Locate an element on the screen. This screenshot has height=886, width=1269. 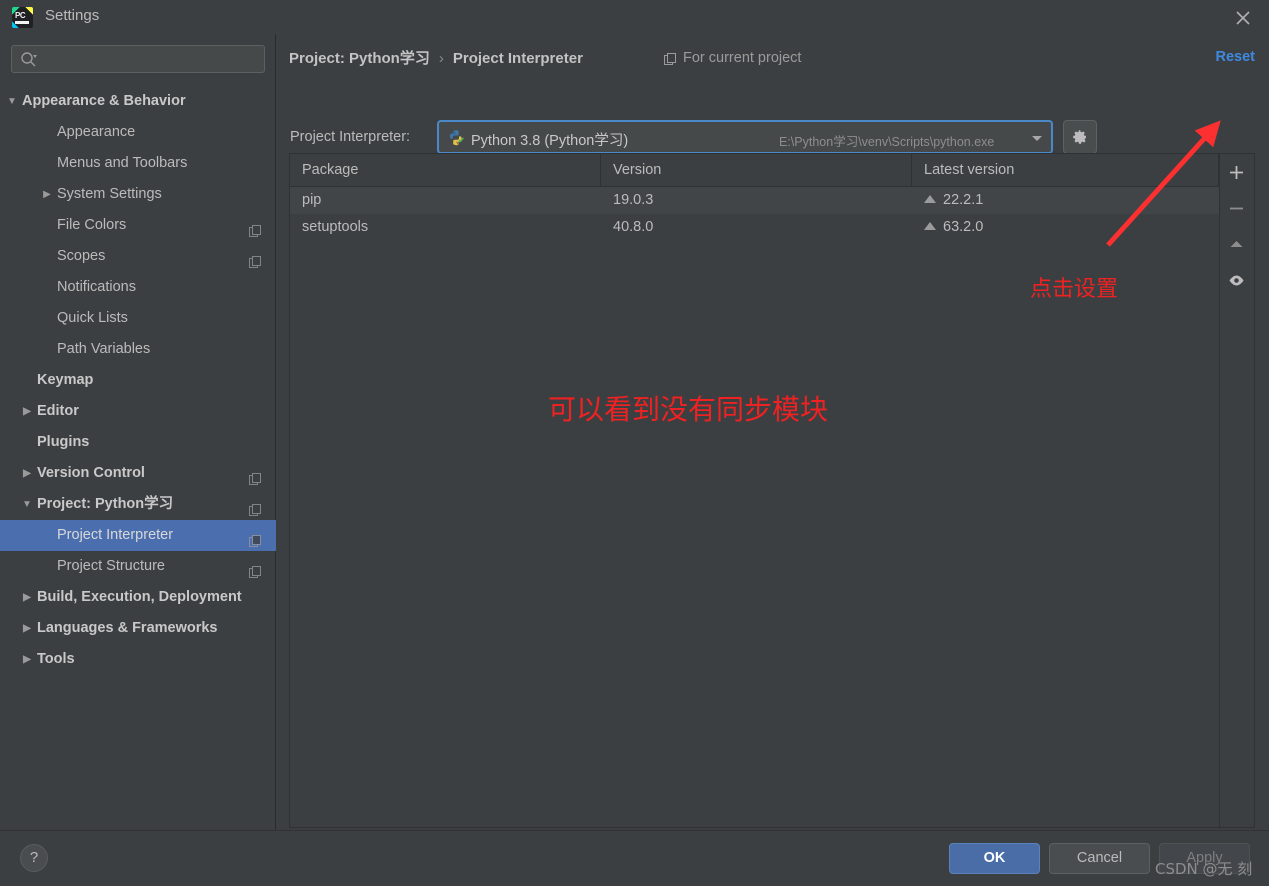
sidebar-item-label: Tools is located at coordinates (56, 659).